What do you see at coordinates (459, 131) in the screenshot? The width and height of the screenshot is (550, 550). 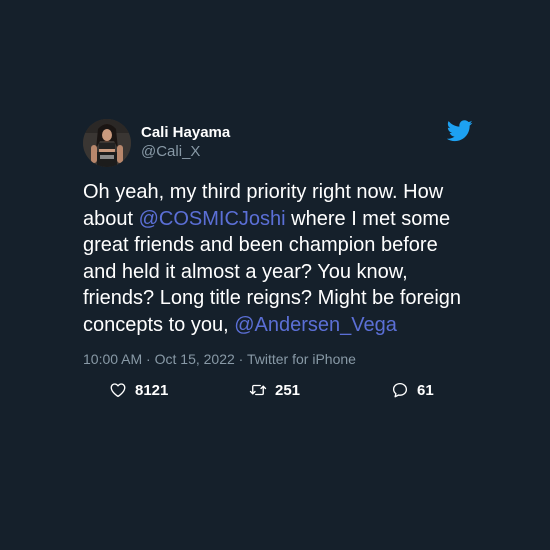 I see `twitter-bird-icon` at bounding box center [459, 131].